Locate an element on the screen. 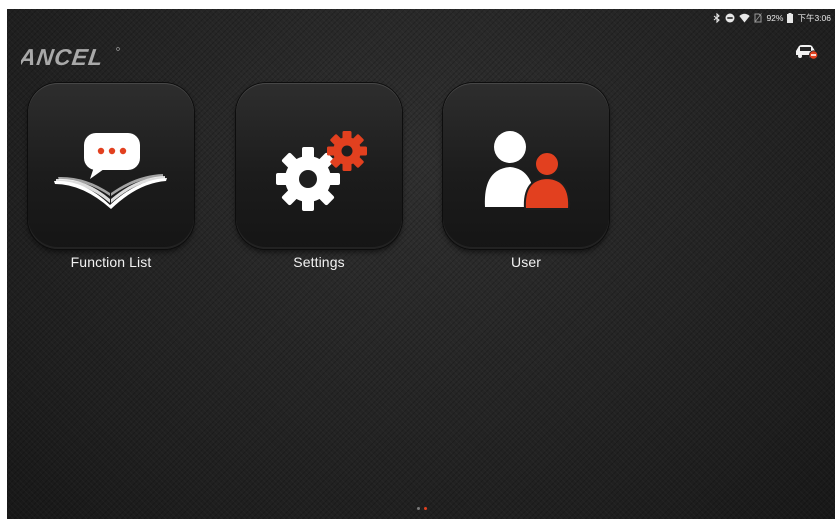  users-icon is located at coordinates (527, 170).